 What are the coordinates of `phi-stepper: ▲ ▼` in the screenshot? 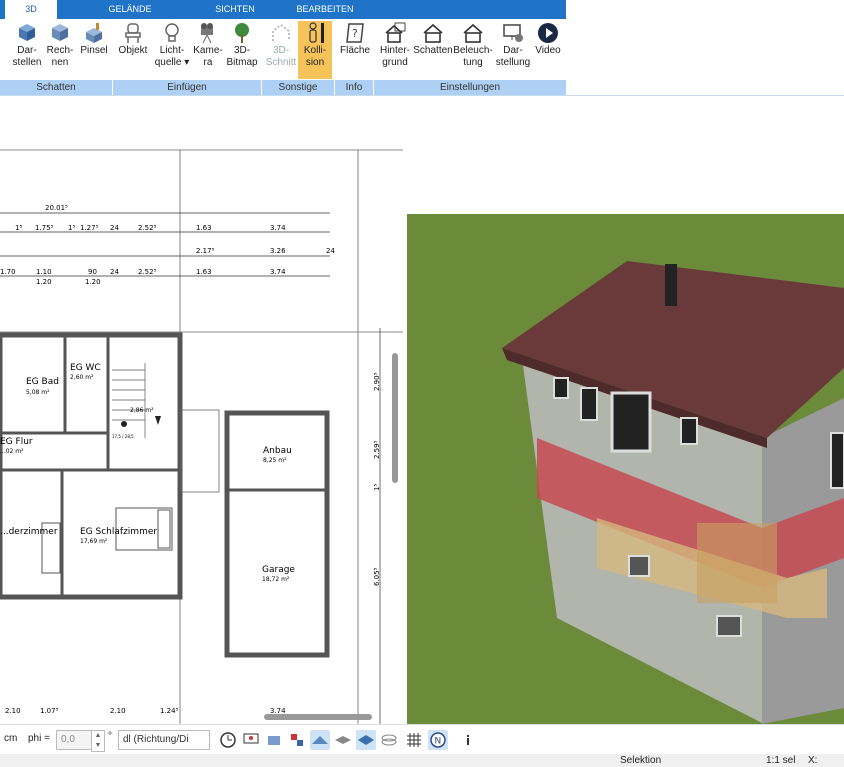 It's located at (98, 741).